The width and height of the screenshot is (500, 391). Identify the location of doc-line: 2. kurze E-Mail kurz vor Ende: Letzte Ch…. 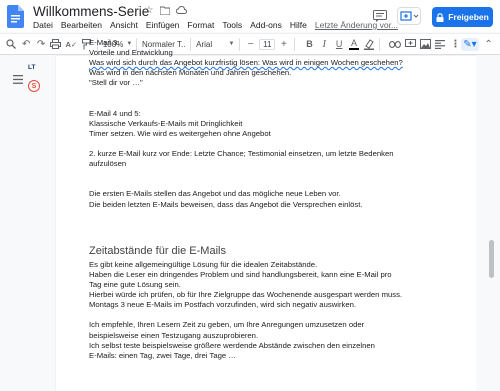
(241, 154).